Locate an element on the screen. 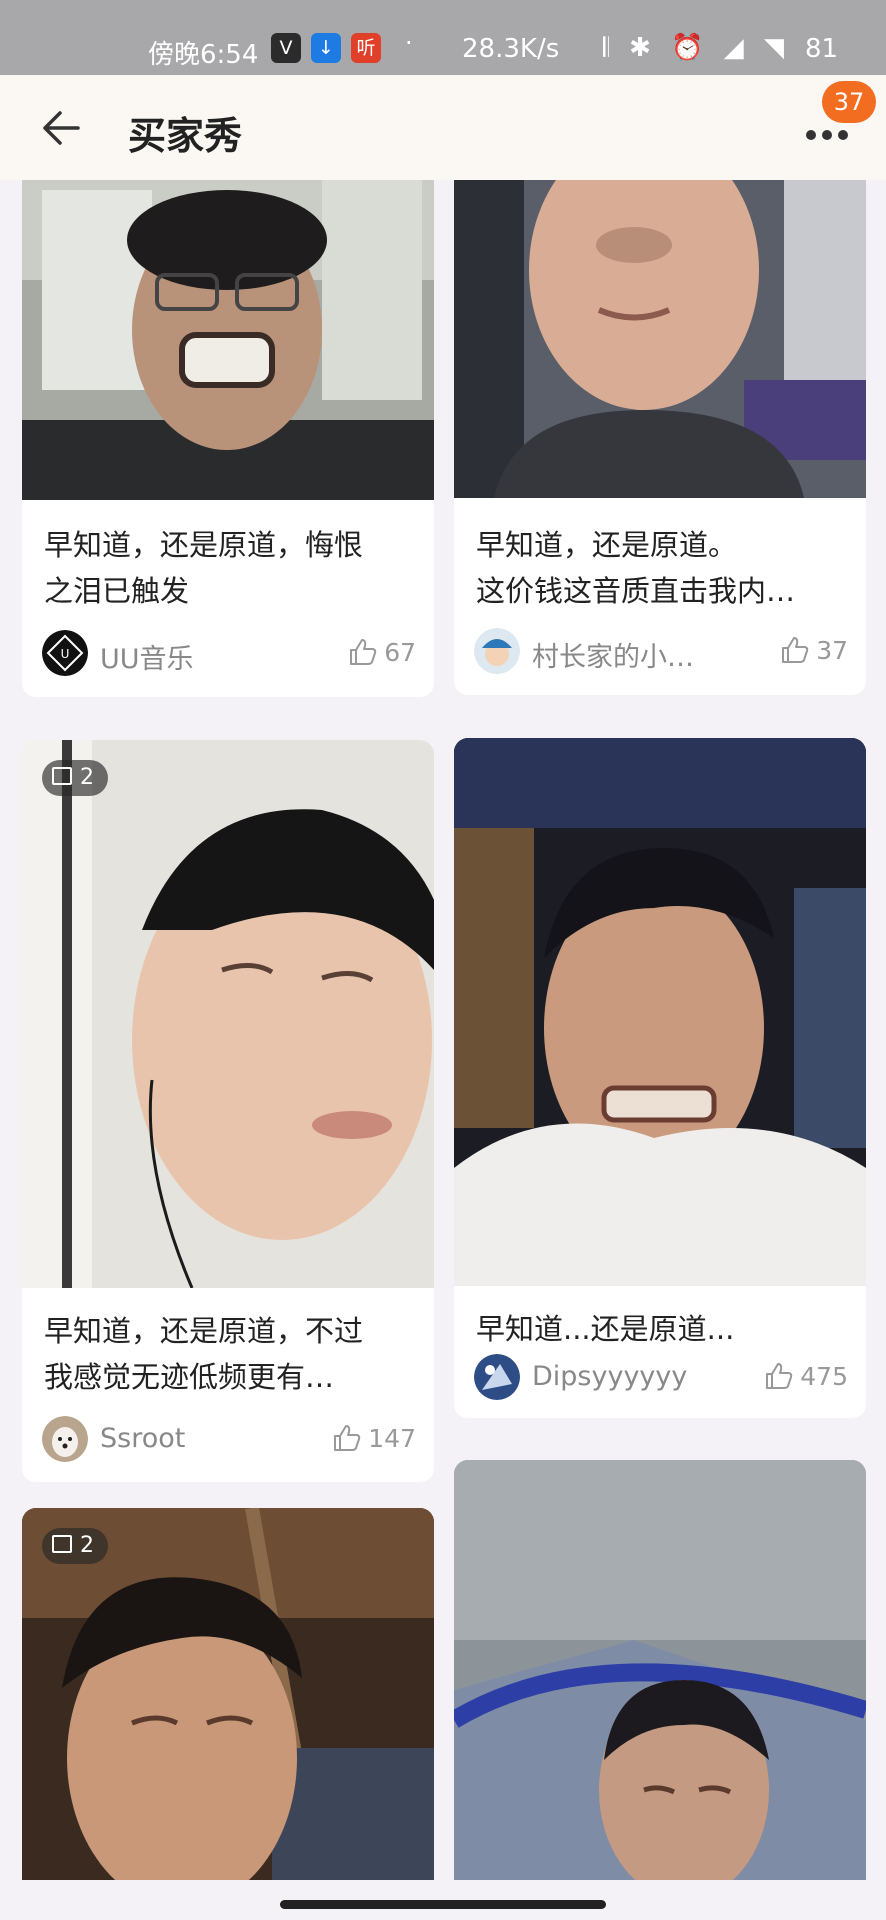 The image size is (886, 1920). home-indicator is located at coordinates (443, 1904).